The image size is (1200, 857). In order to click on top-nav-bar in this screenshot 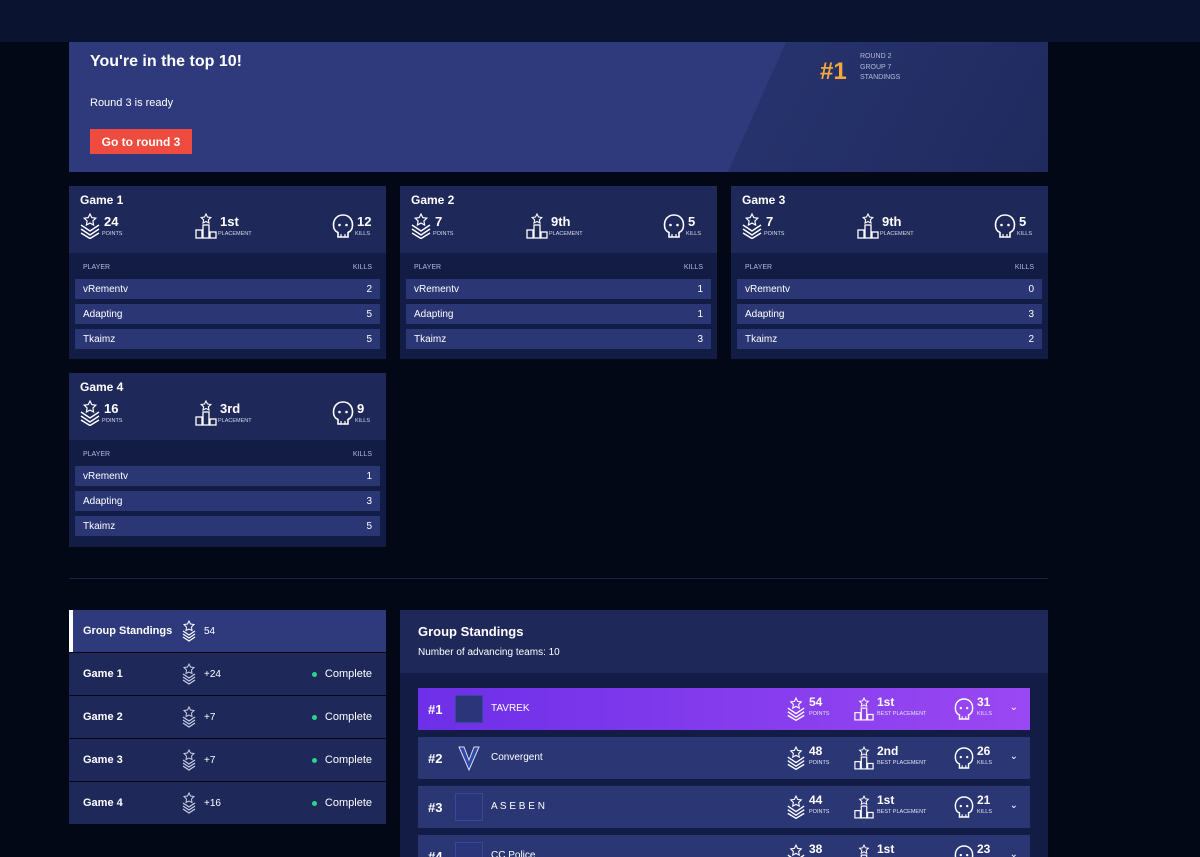, I will do `click(600, 21)`.